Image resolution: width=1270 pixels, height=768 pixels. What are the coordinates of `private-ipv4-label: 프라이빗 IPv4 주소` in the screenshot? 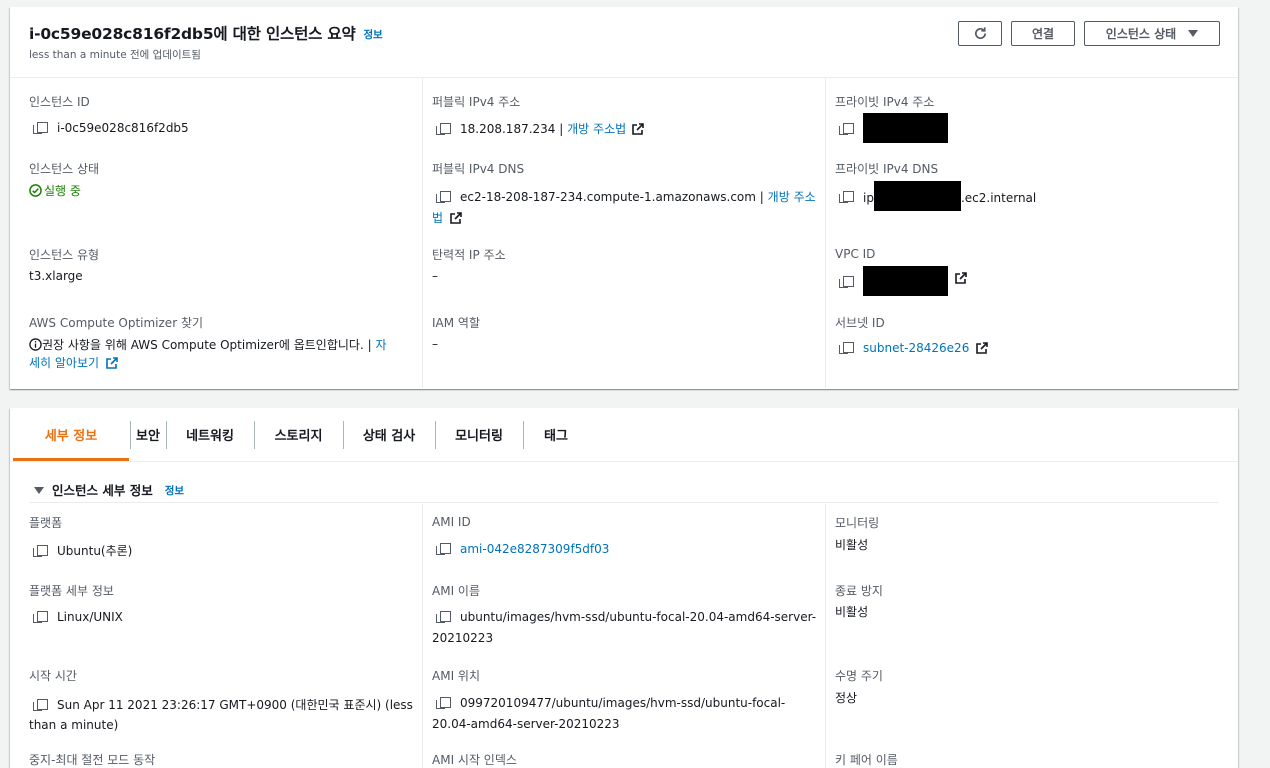 It's located at (885, 102).